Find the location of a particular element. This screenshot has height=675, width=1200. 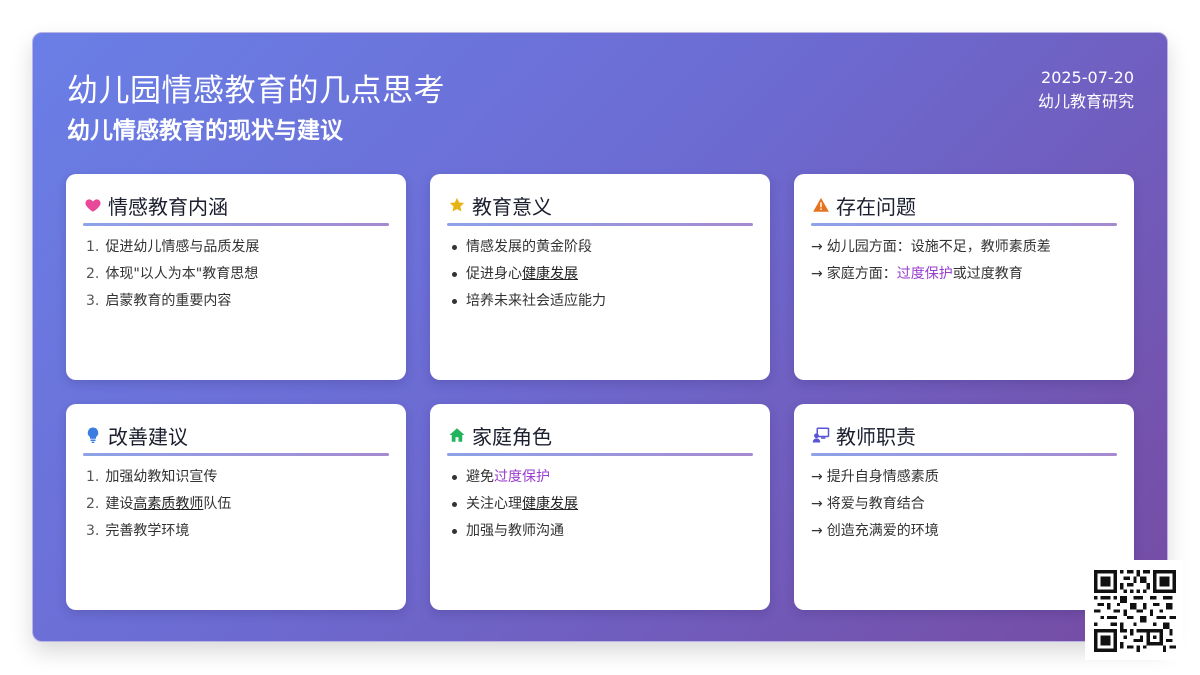

card-list: 1. 促进幼儿情感与品质发展 2. 体现"以人为本"教育思想 3. 启蒙教育的重要内容 is located at coordinates (236, 274).